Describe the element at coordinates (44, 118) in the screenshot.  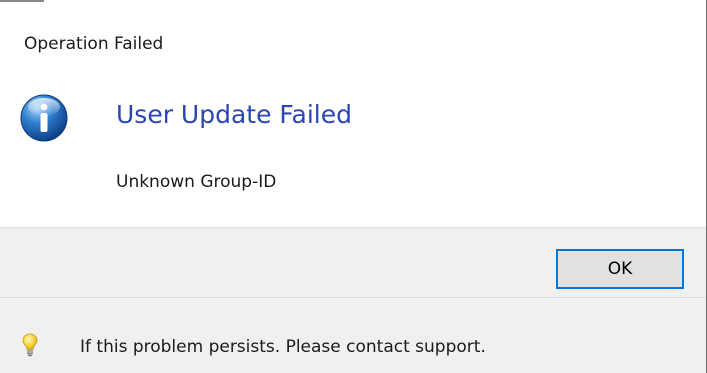
I see `info-icon` at that location.